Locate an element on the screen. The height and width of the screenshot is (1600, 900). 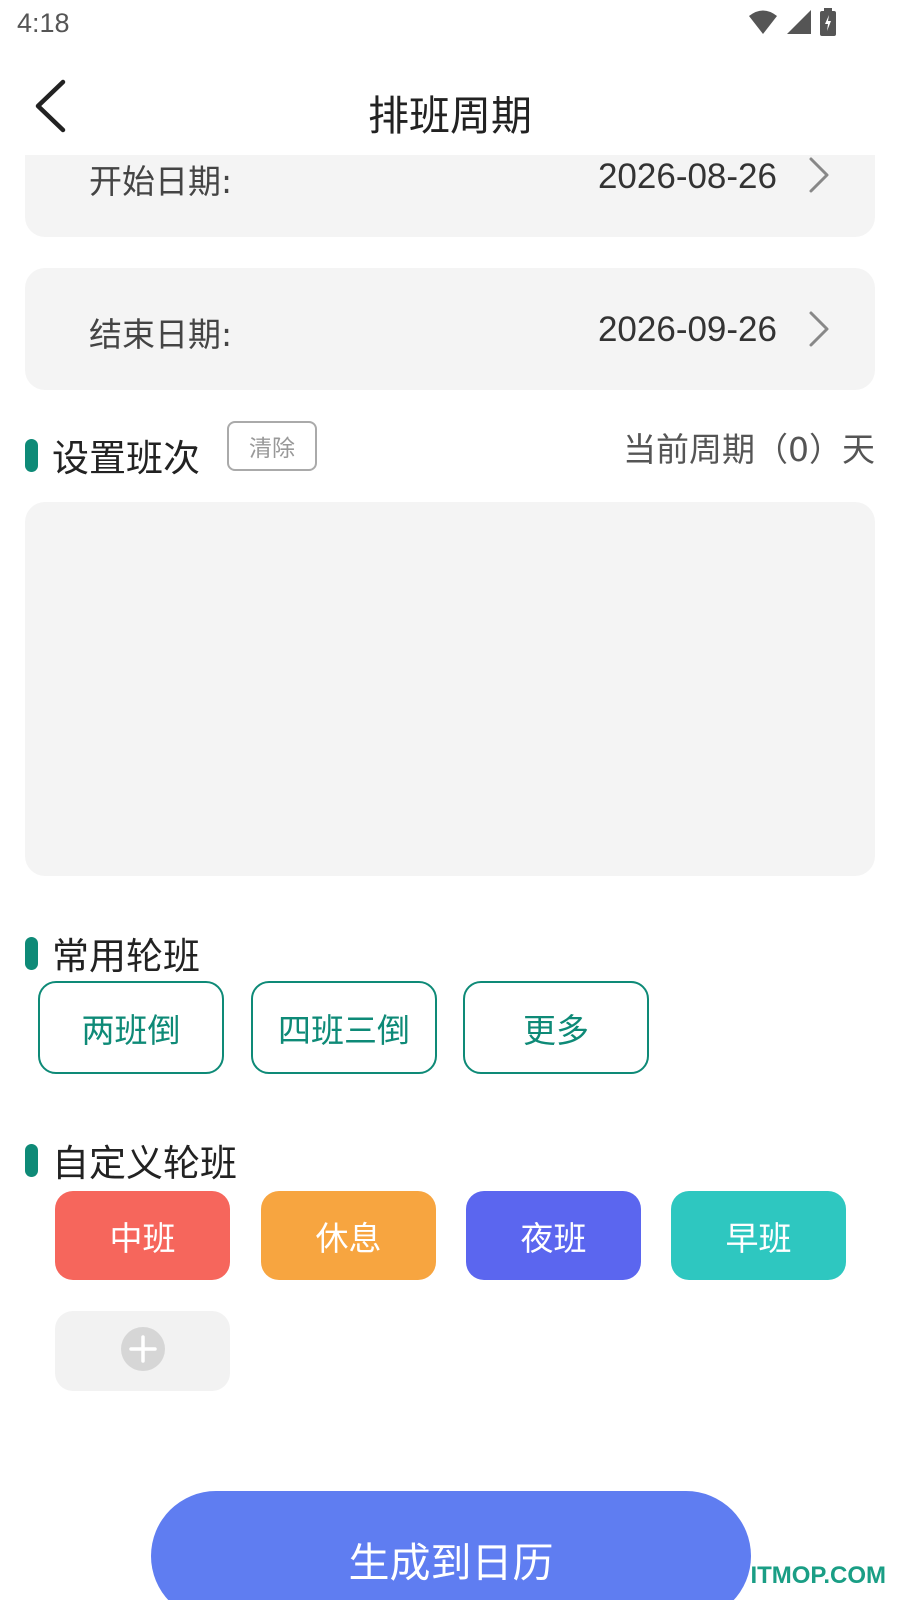
cycle-days-text: 当前周期（0）天 is located at coordinates (749, 449).